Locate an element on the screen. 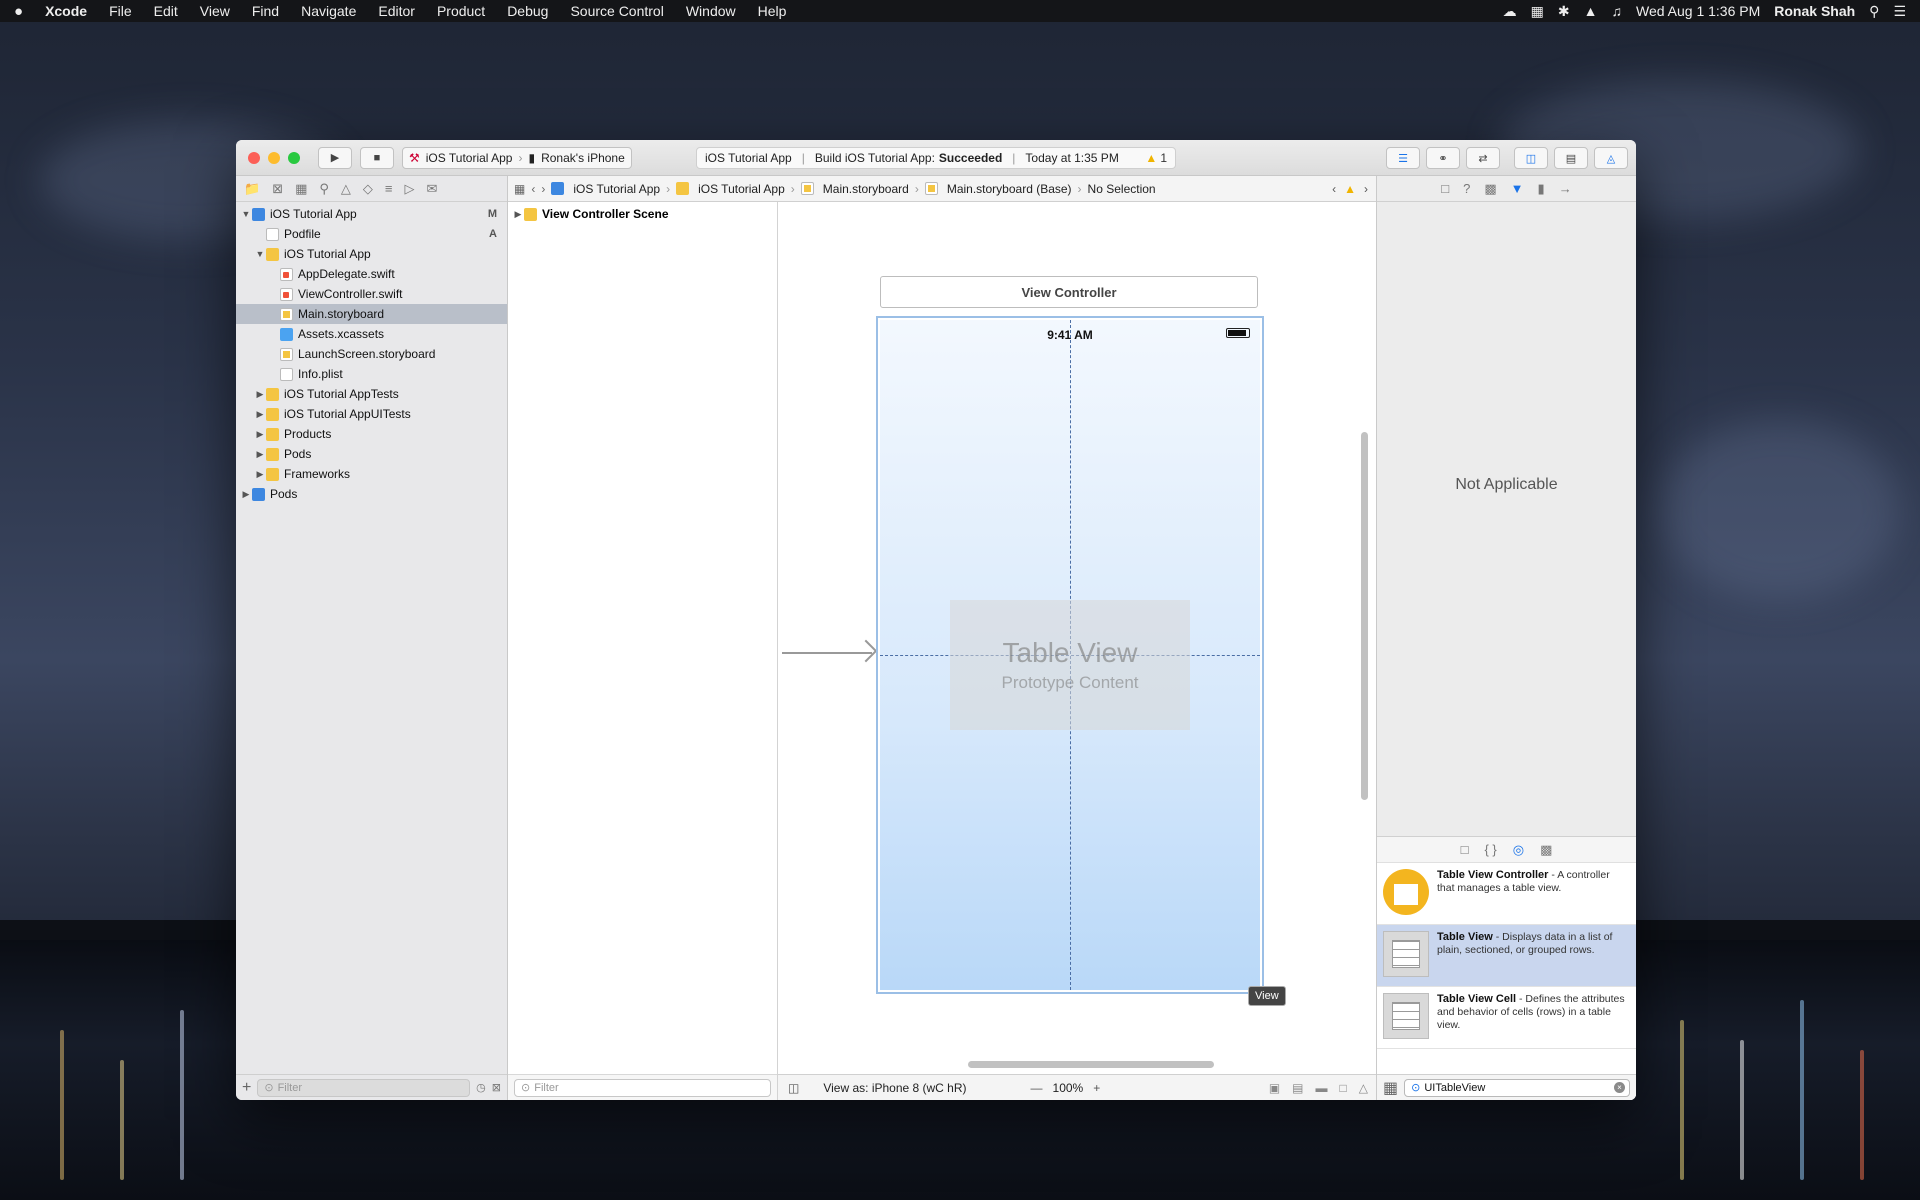  zoom-level: 100% is located at coordinates (1068, 1088).